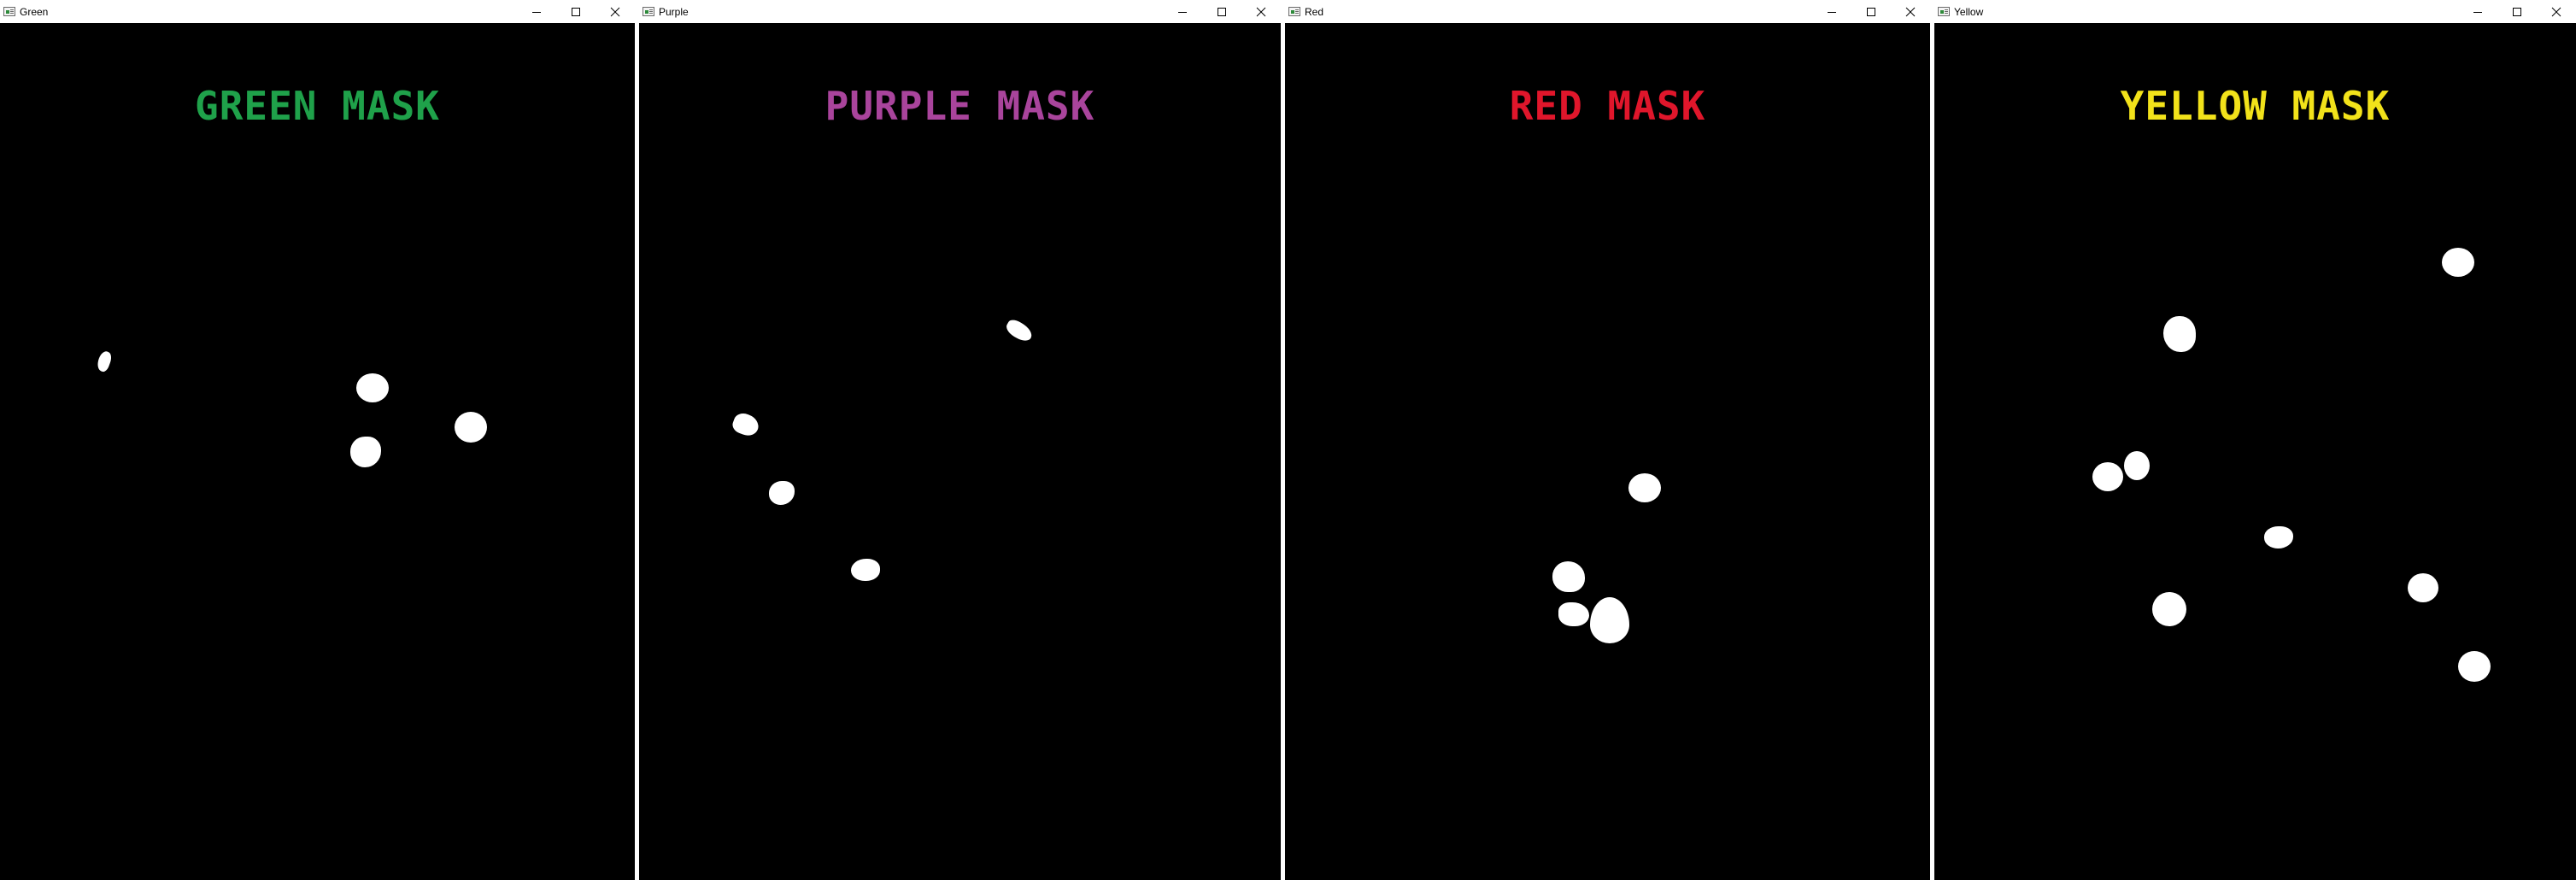 The width and height of the screenshot is (2576, 880). Describe the element at coordinates (674, 11) in the screenshot. I see `window-title: Purple` at that location.